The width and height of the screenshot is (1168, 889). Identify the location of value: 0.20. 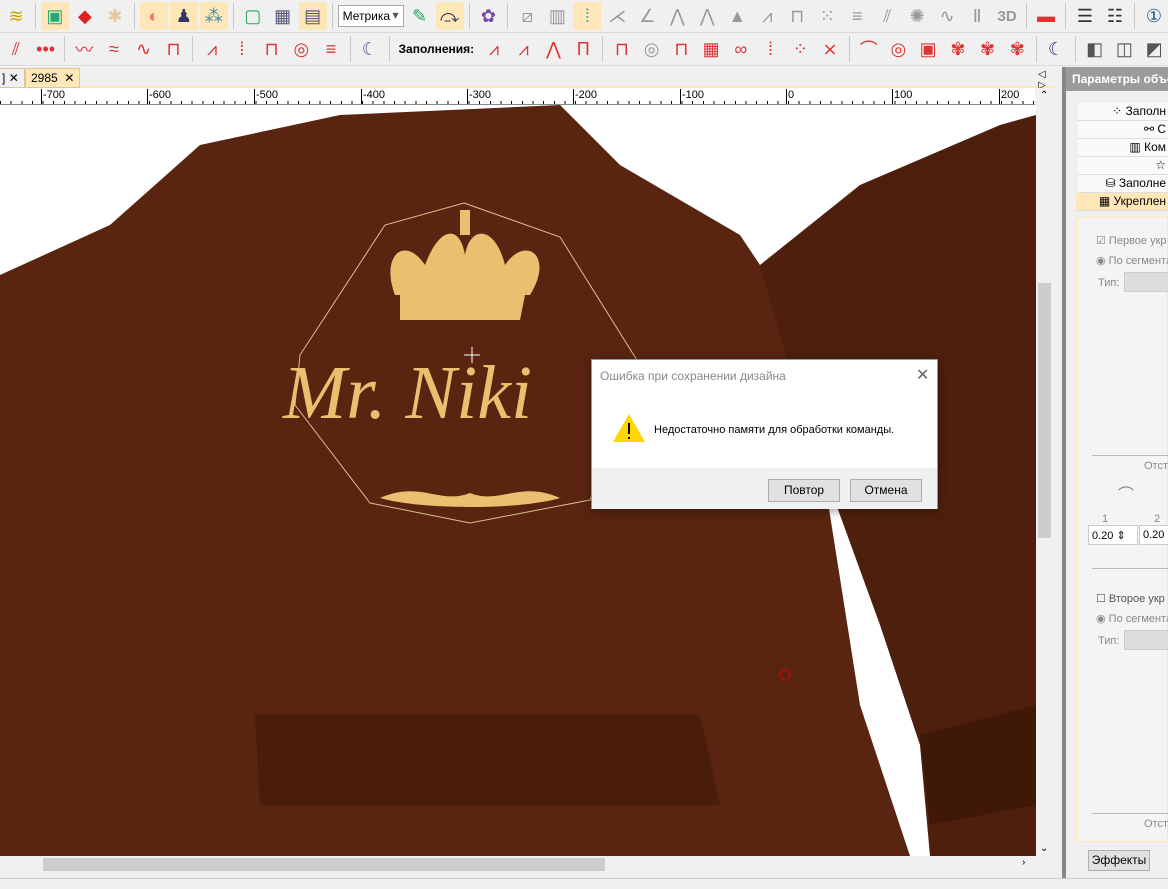
(1103, 536).